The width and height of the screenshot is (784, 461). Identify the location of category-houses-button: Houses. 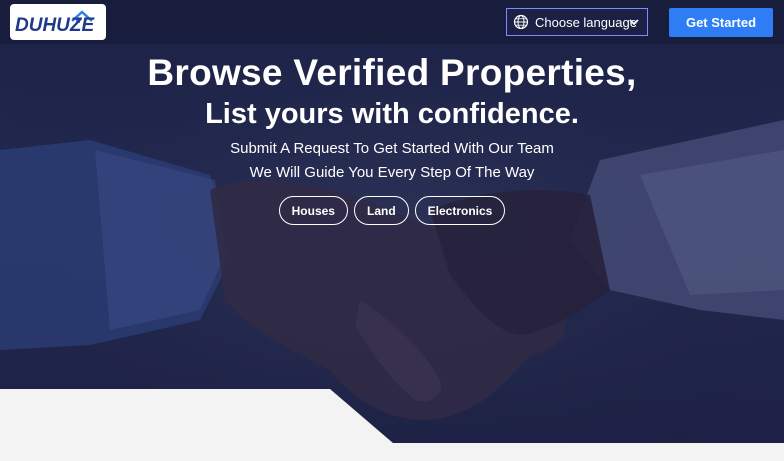
(313, 210).